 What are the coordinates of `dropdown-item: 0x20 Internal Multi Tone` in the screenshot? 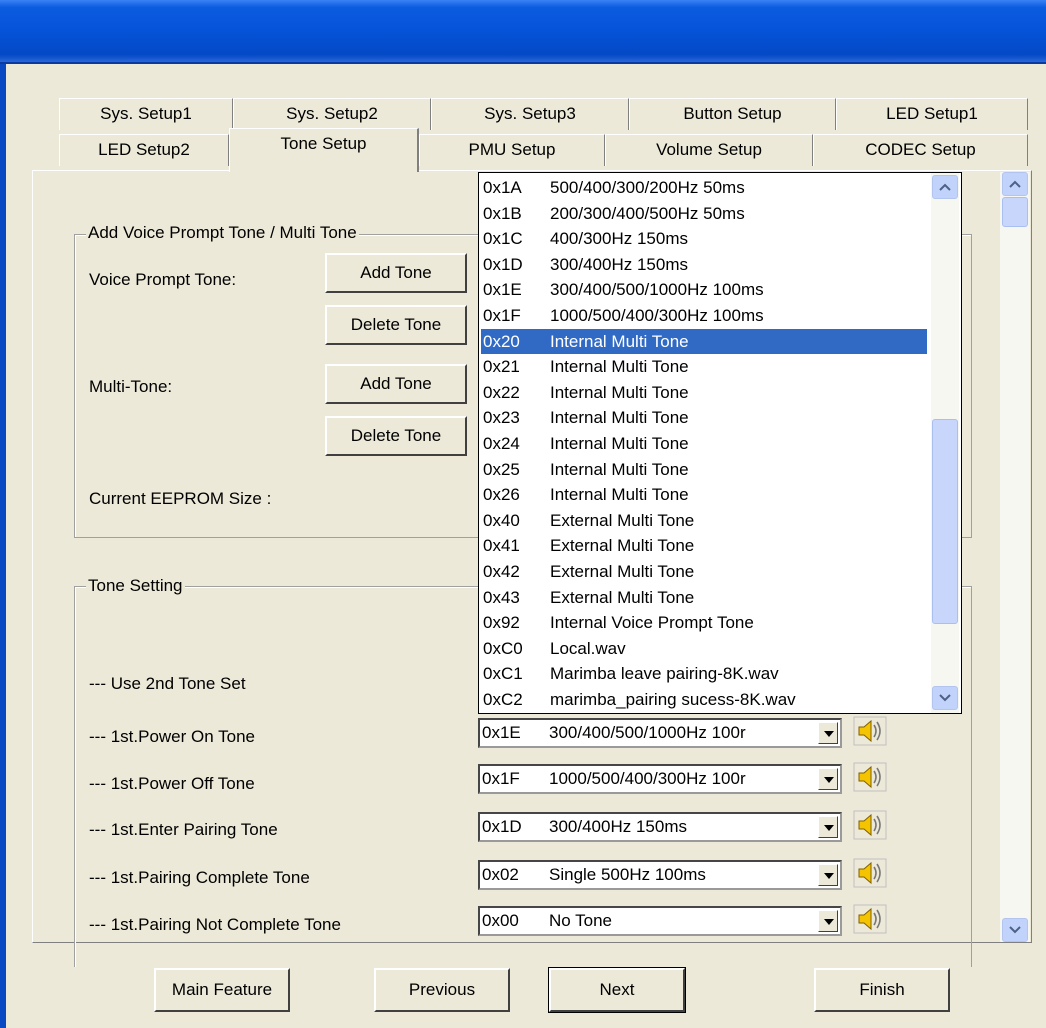 It's located at (704, 341).